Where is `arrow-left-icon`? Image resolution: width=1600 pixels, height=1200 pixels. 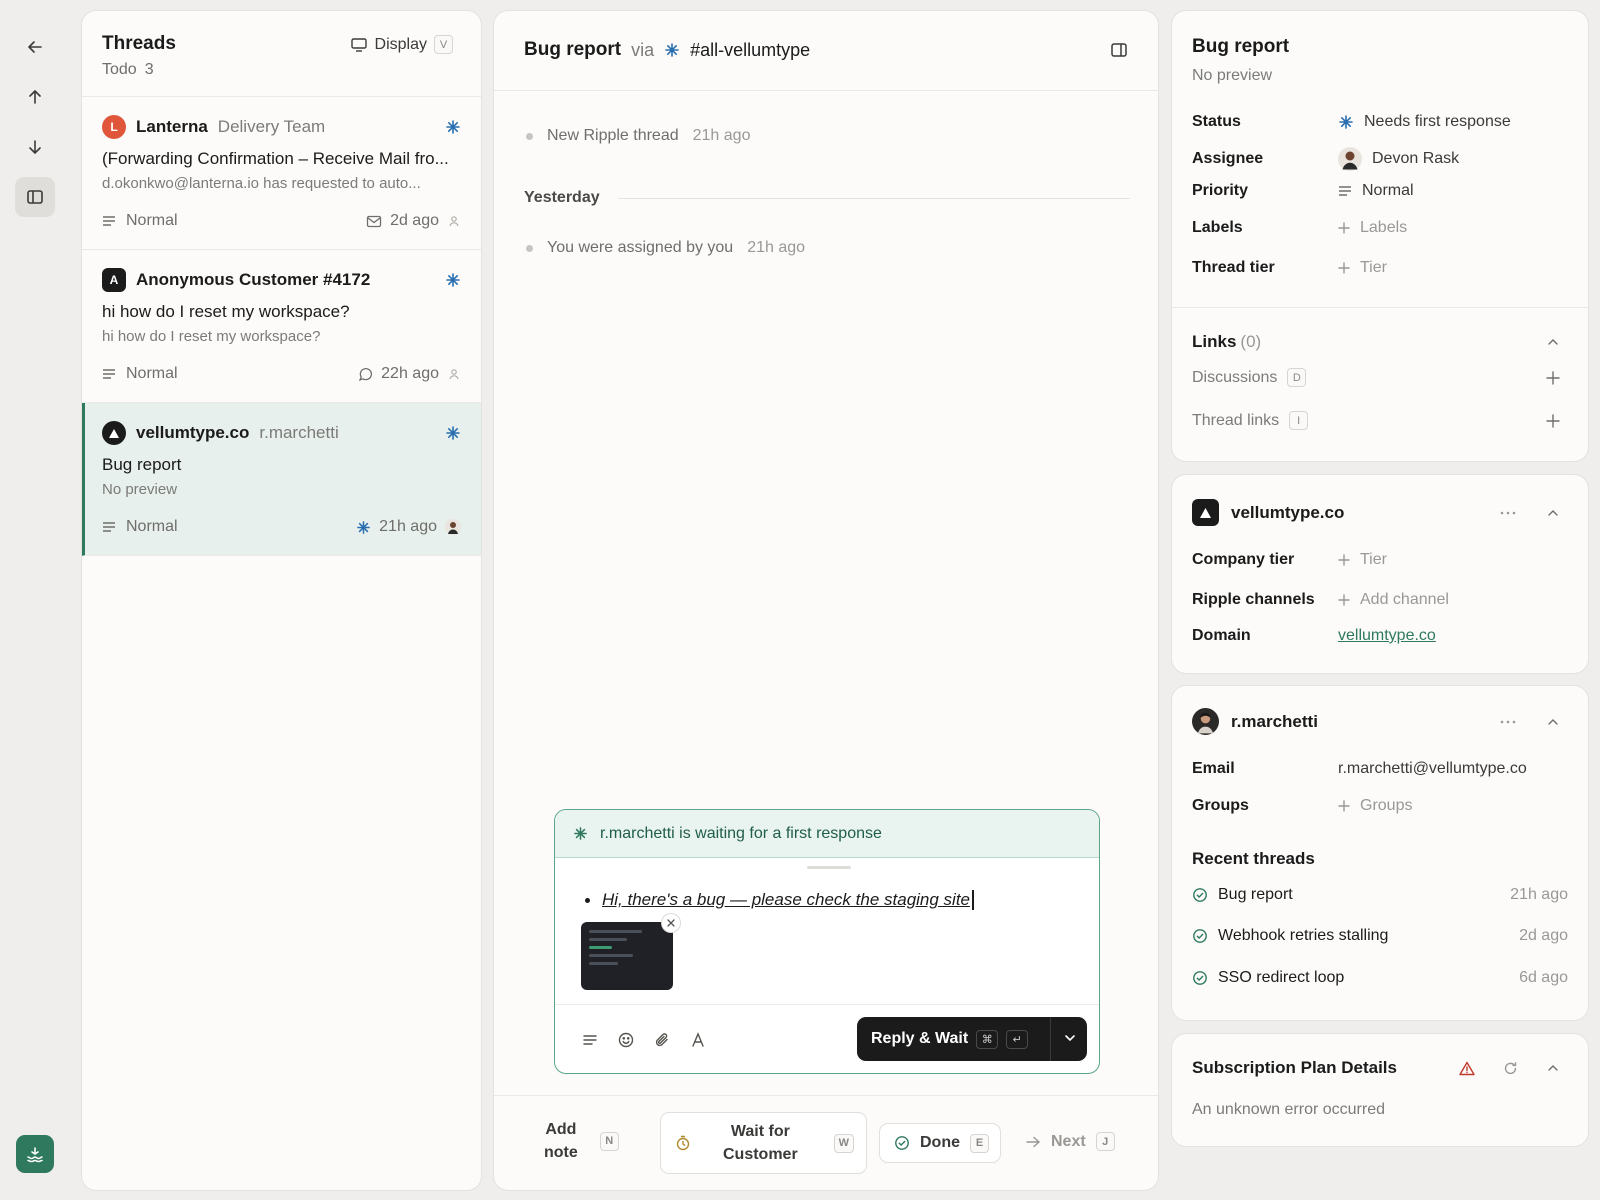 arrow-left-icon is located at coordinates (35, 47).